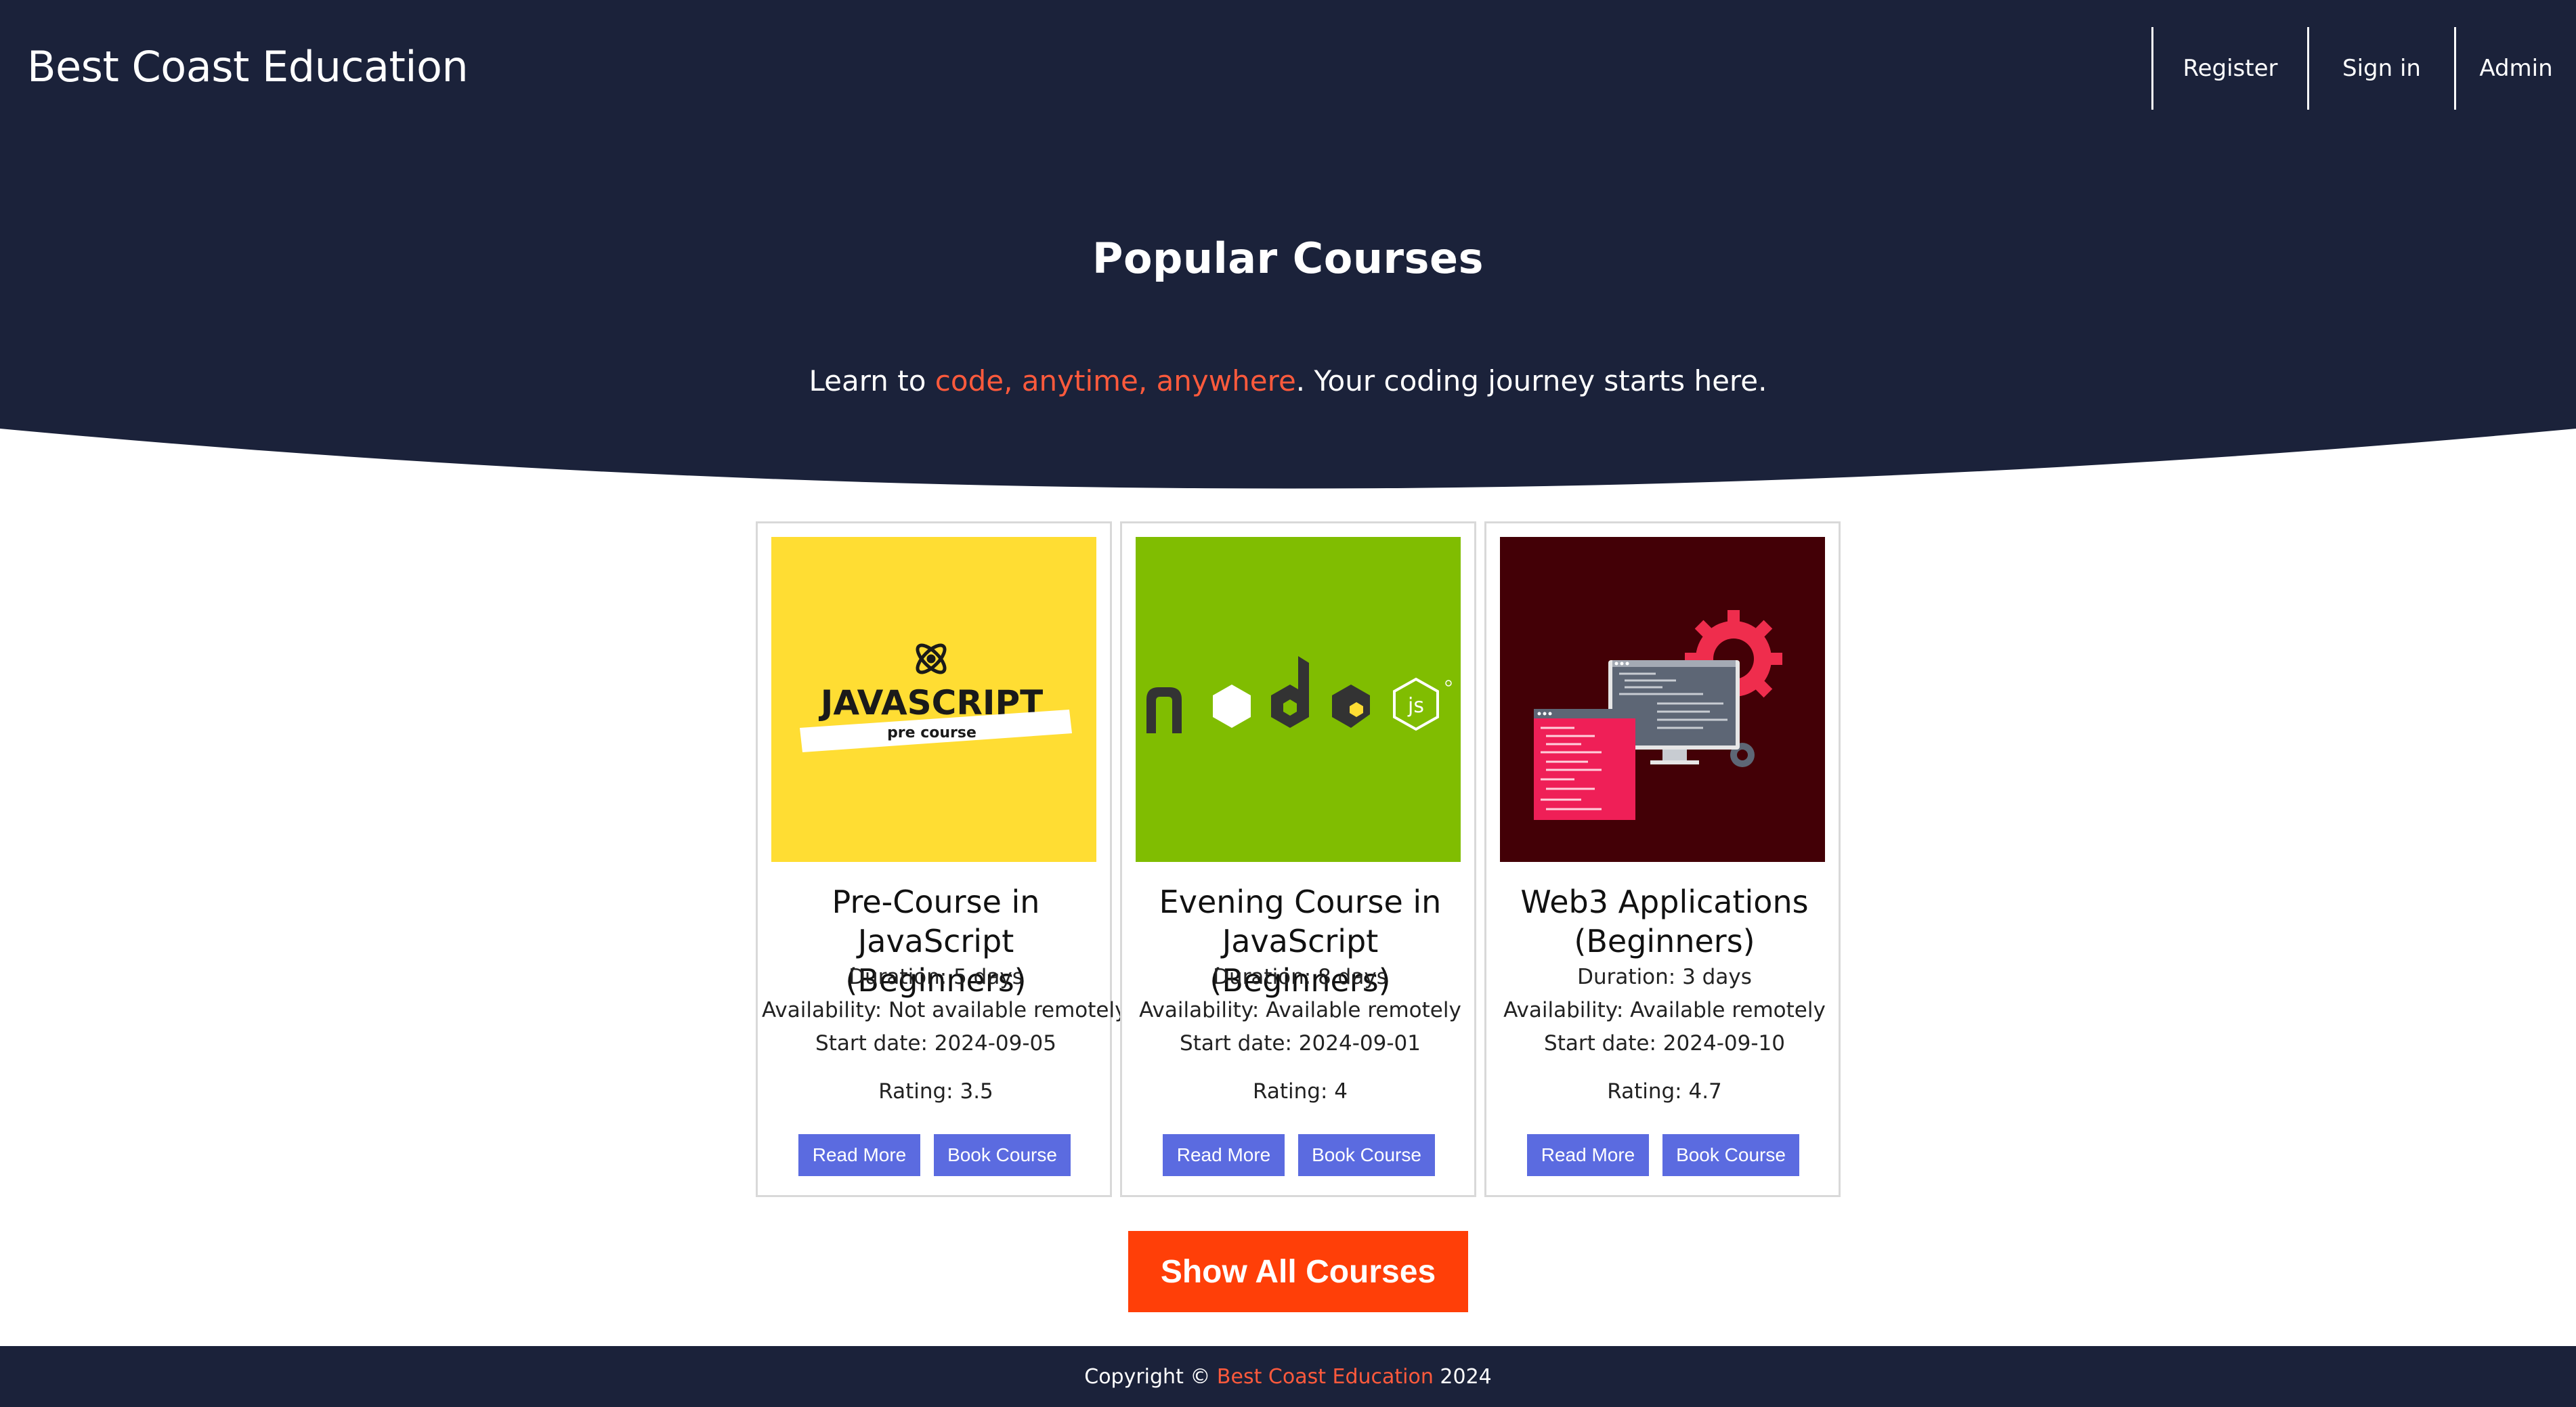 This screenshot has width=2576, height=1407. What do you see at coordinates (1415, 706) in the screenshot?
I see `svg-text: js` at bounding box center [1415, 706].